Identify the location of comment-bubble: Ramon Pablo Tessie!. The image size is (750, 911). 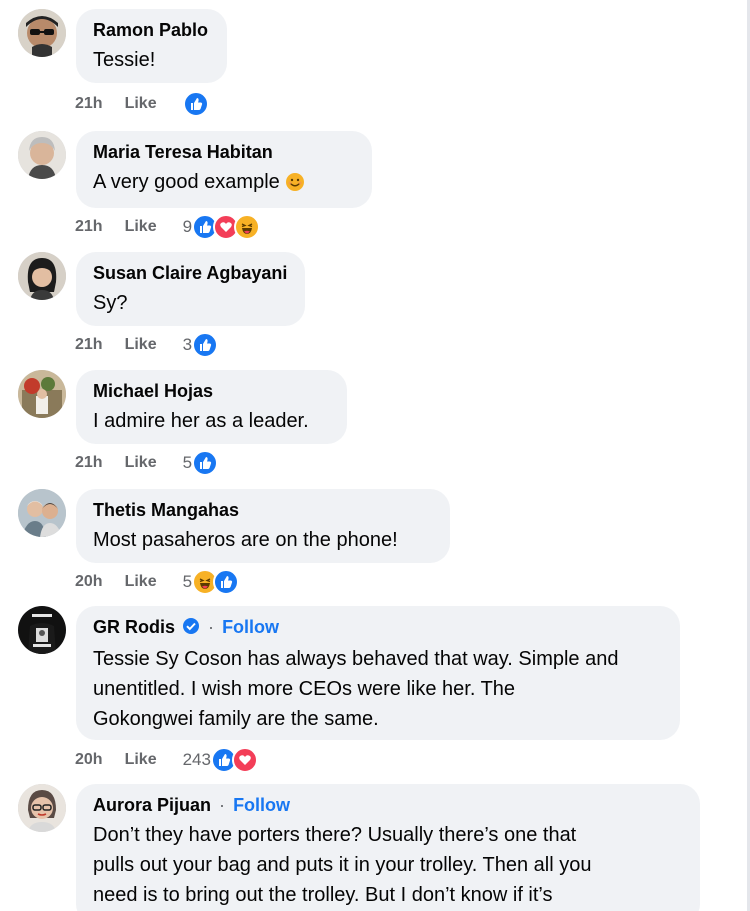
(151, 46).